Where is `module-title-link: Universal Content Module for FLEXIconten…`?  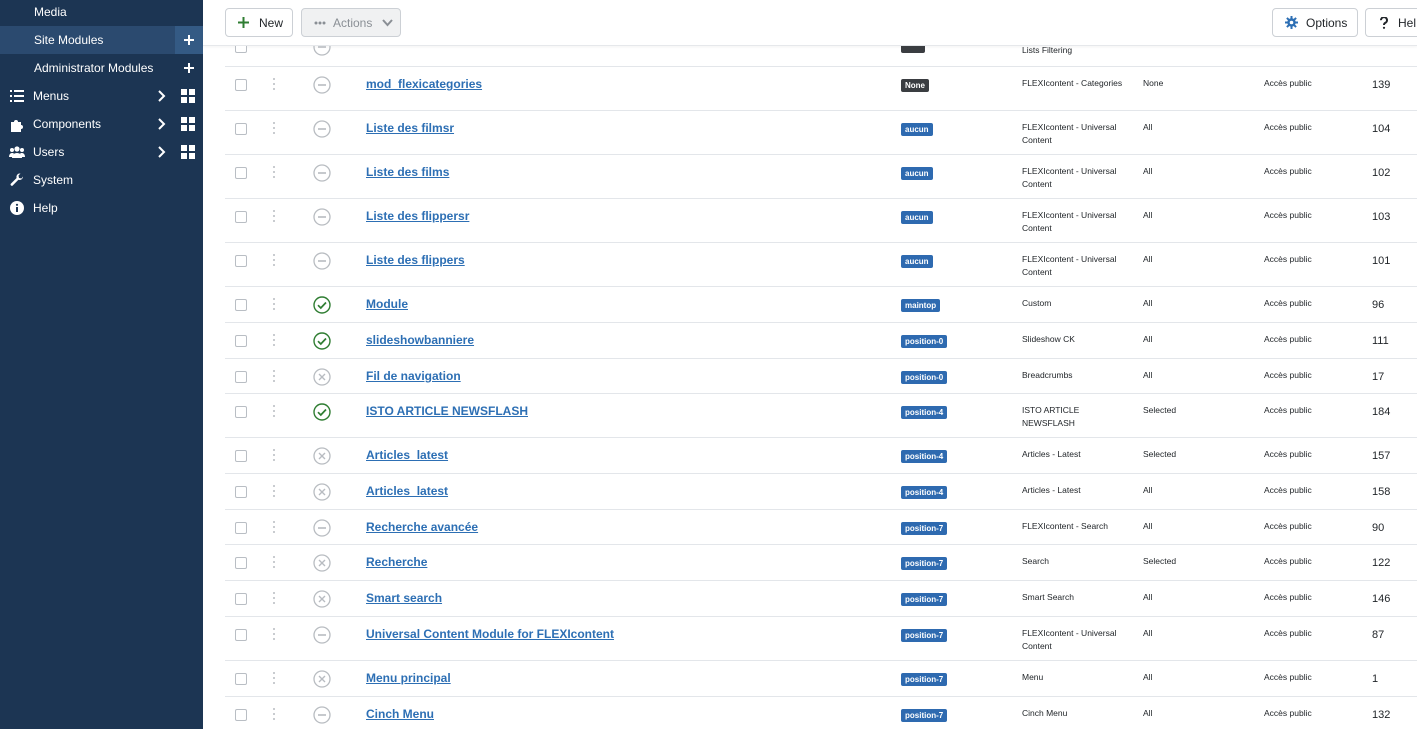 module-title-link: Universal Content Module for FLEXIconten… is located at coordinates (490, 634).